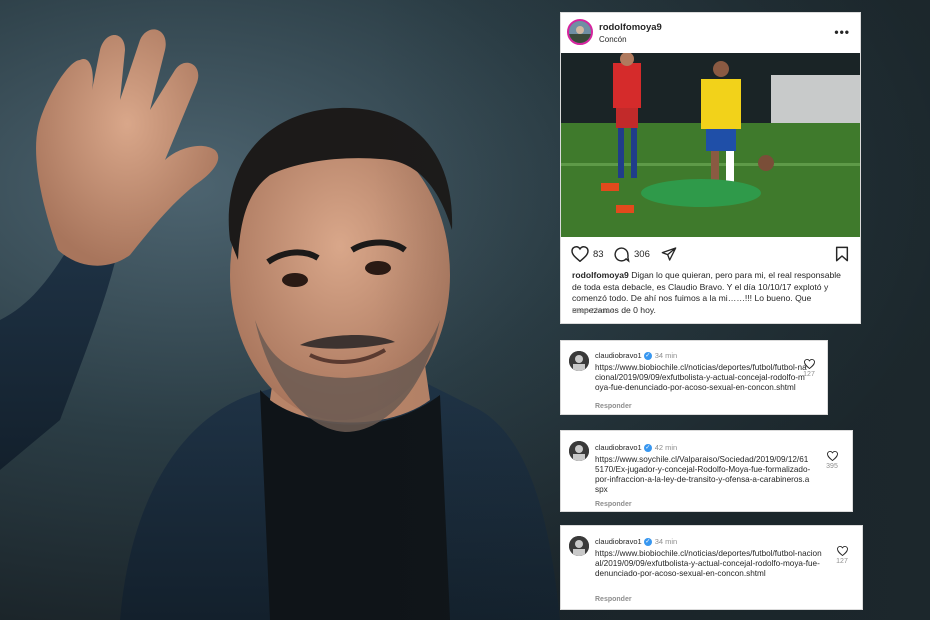 This screenshot has width=930, height=620. I want to click on bookmark-icon, so click(842, 254).